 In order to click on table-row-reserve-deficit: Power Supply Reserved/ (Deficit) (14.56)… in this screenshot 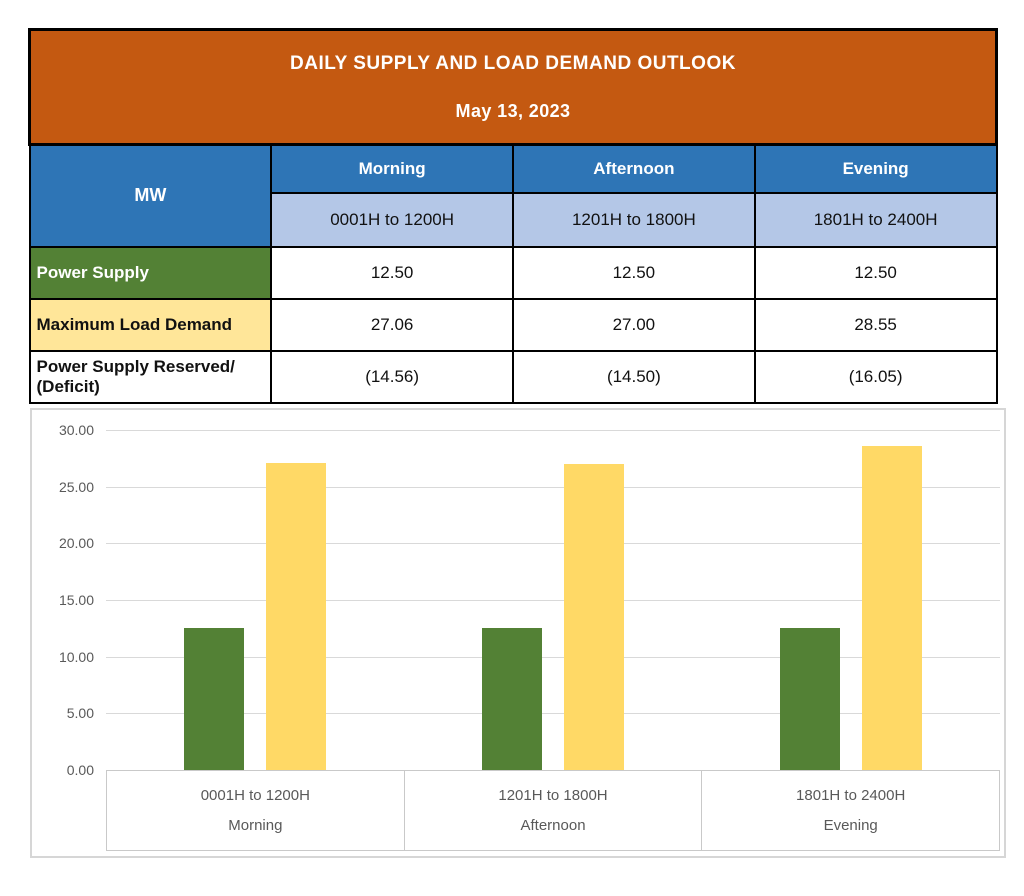, I will do `click(513, 376)`.